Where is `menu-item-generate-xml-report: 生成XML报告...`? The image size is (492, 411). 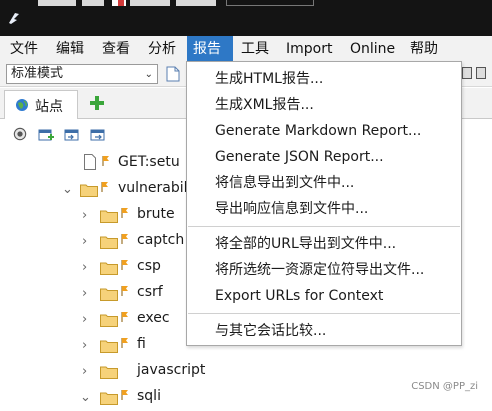 menu-item-generate-xml-report: 生成XML报告... is located at coordinates (264, 105).